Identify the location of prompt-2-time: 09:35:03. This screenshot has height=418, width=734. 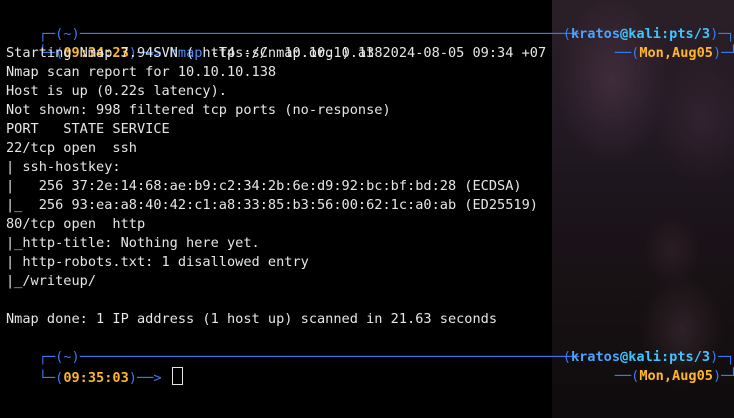
(96, 378).